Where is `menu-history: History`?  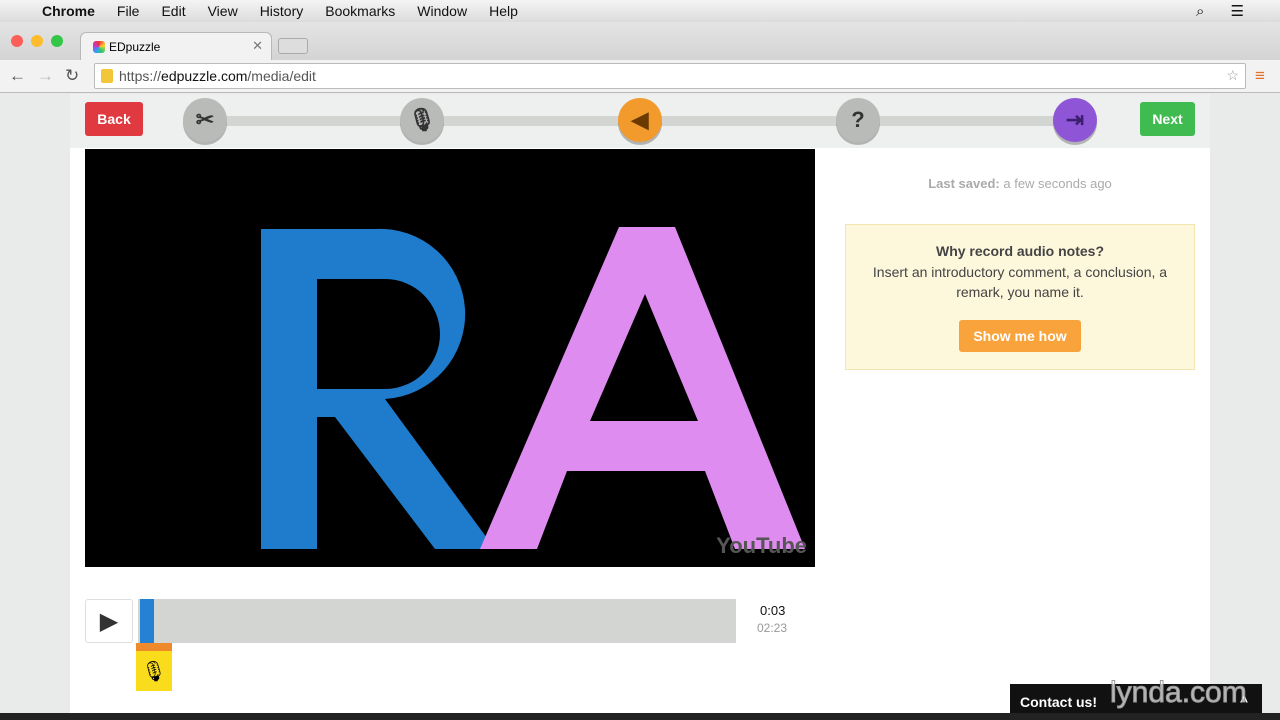
menu-history: History is located at coordinates (282, 11).